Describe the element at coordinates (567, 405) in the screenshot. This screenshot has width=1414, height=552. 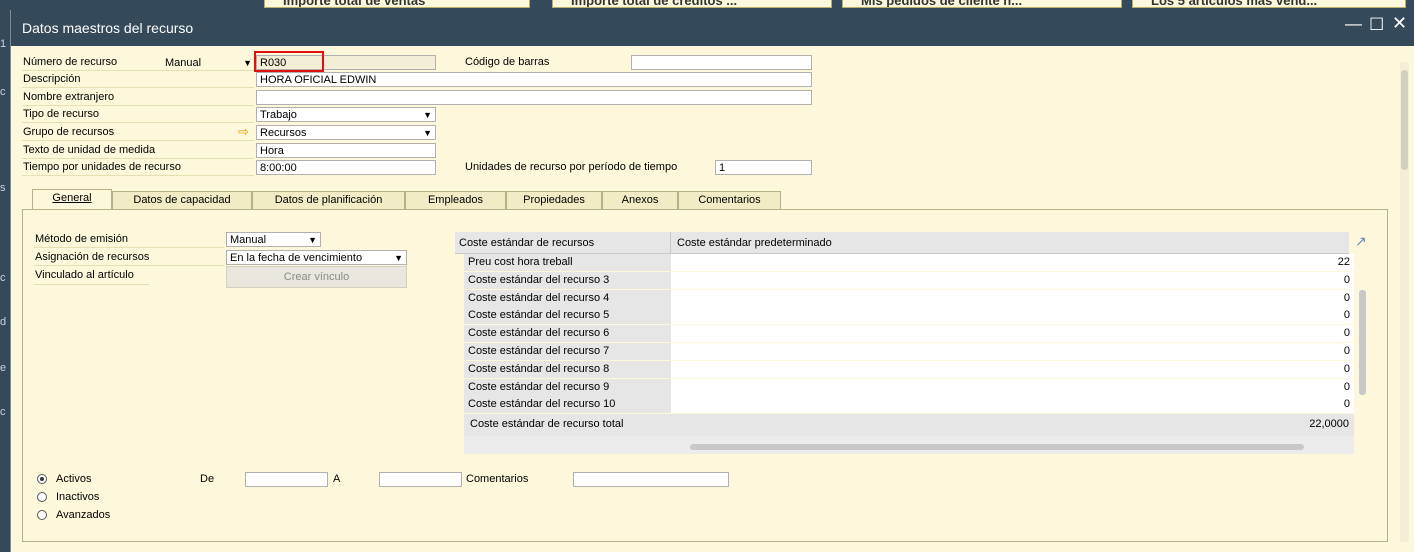
I see `cost-row-label: Coste estándar del recurso 10` at that location.